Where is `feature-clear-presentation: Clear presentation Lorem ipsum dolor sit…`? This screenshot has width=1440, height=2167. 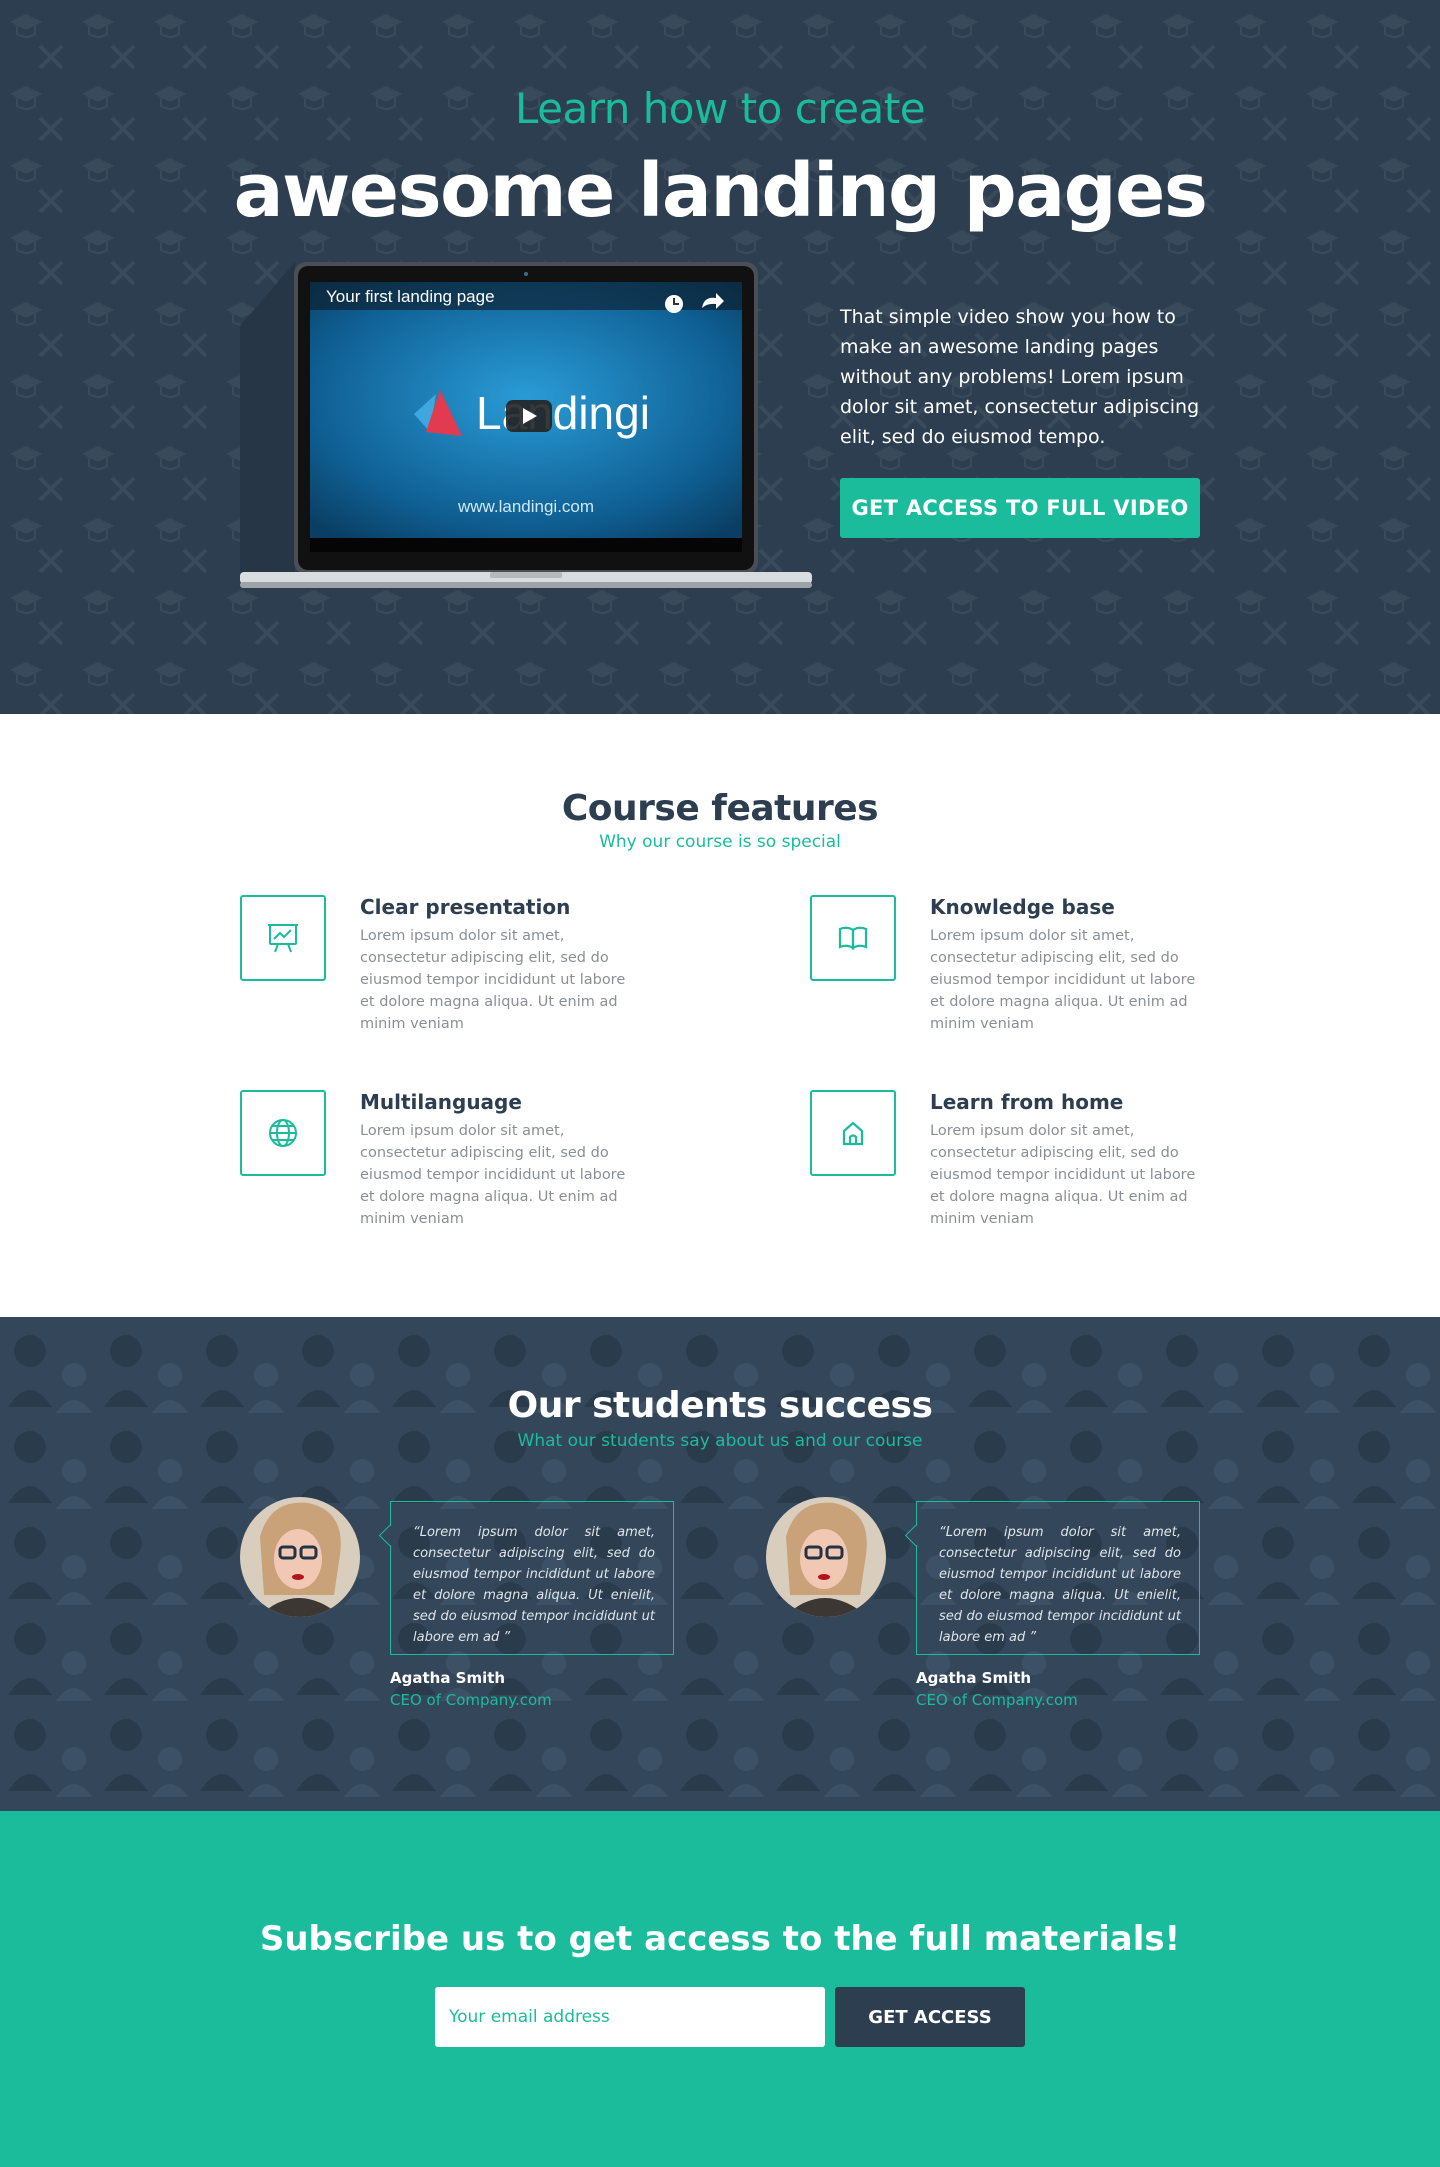 feature-clear-presentation: Clear presentation Lorem ipsum dolor sit… is located at coordinates (450, 970).